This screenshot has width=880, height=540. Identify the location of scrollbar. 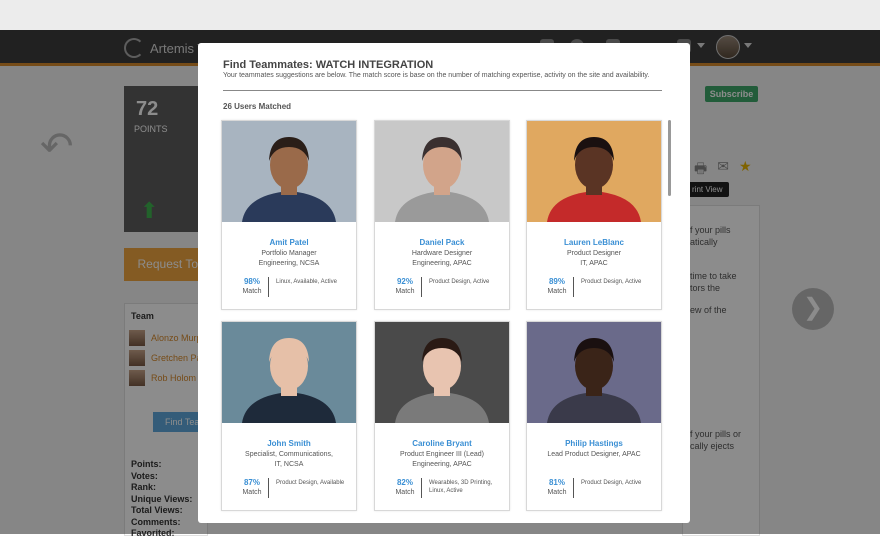
(669, 158).